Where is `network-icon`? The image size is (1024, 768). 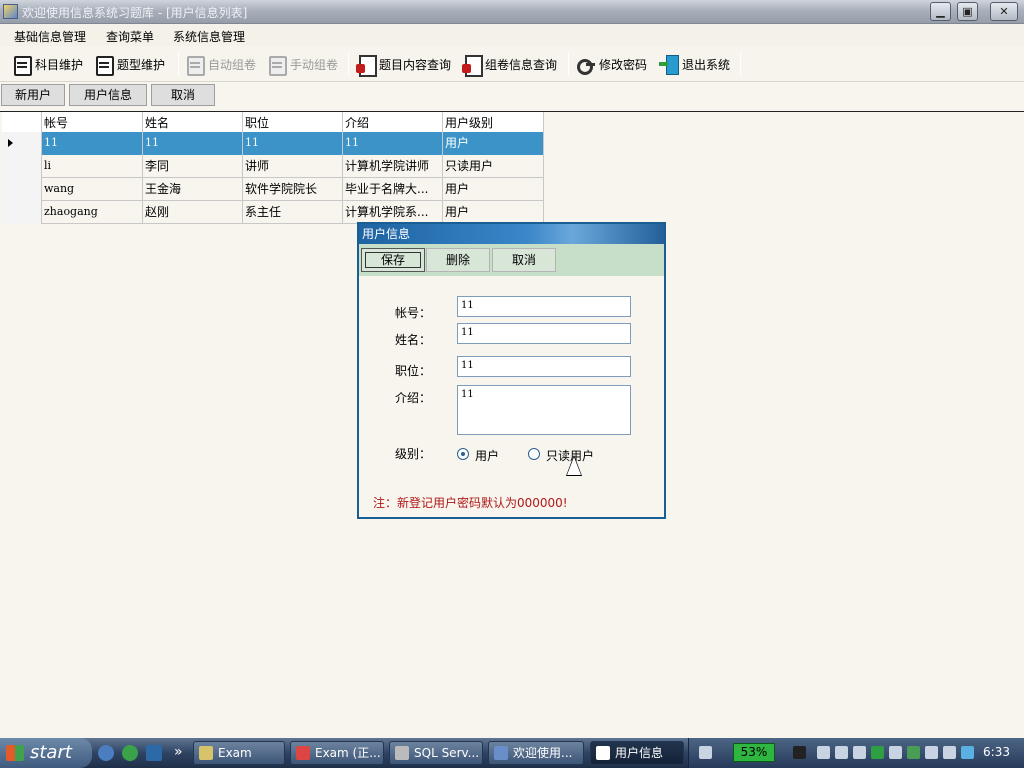 network-icon is located at coordinates (895, 752).